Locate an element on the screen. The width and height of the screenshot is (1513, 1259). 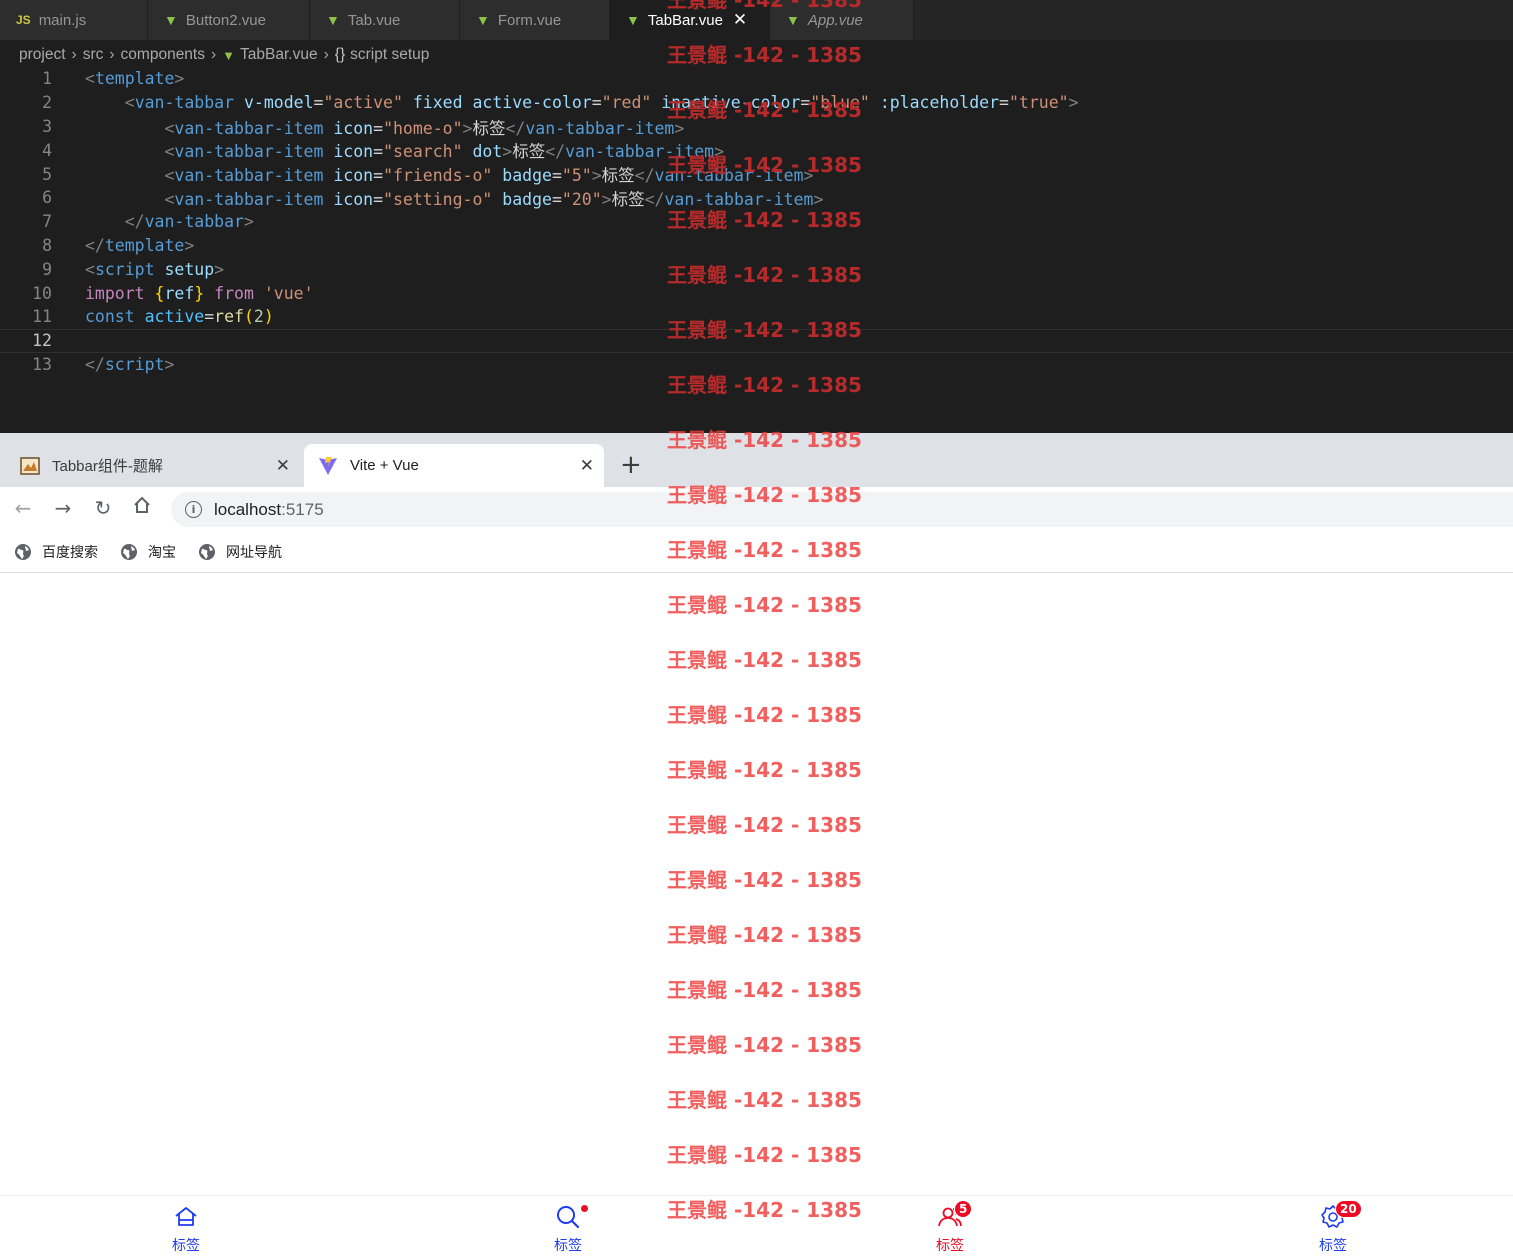
js-icon: JS is located at coordinates (23, 20).